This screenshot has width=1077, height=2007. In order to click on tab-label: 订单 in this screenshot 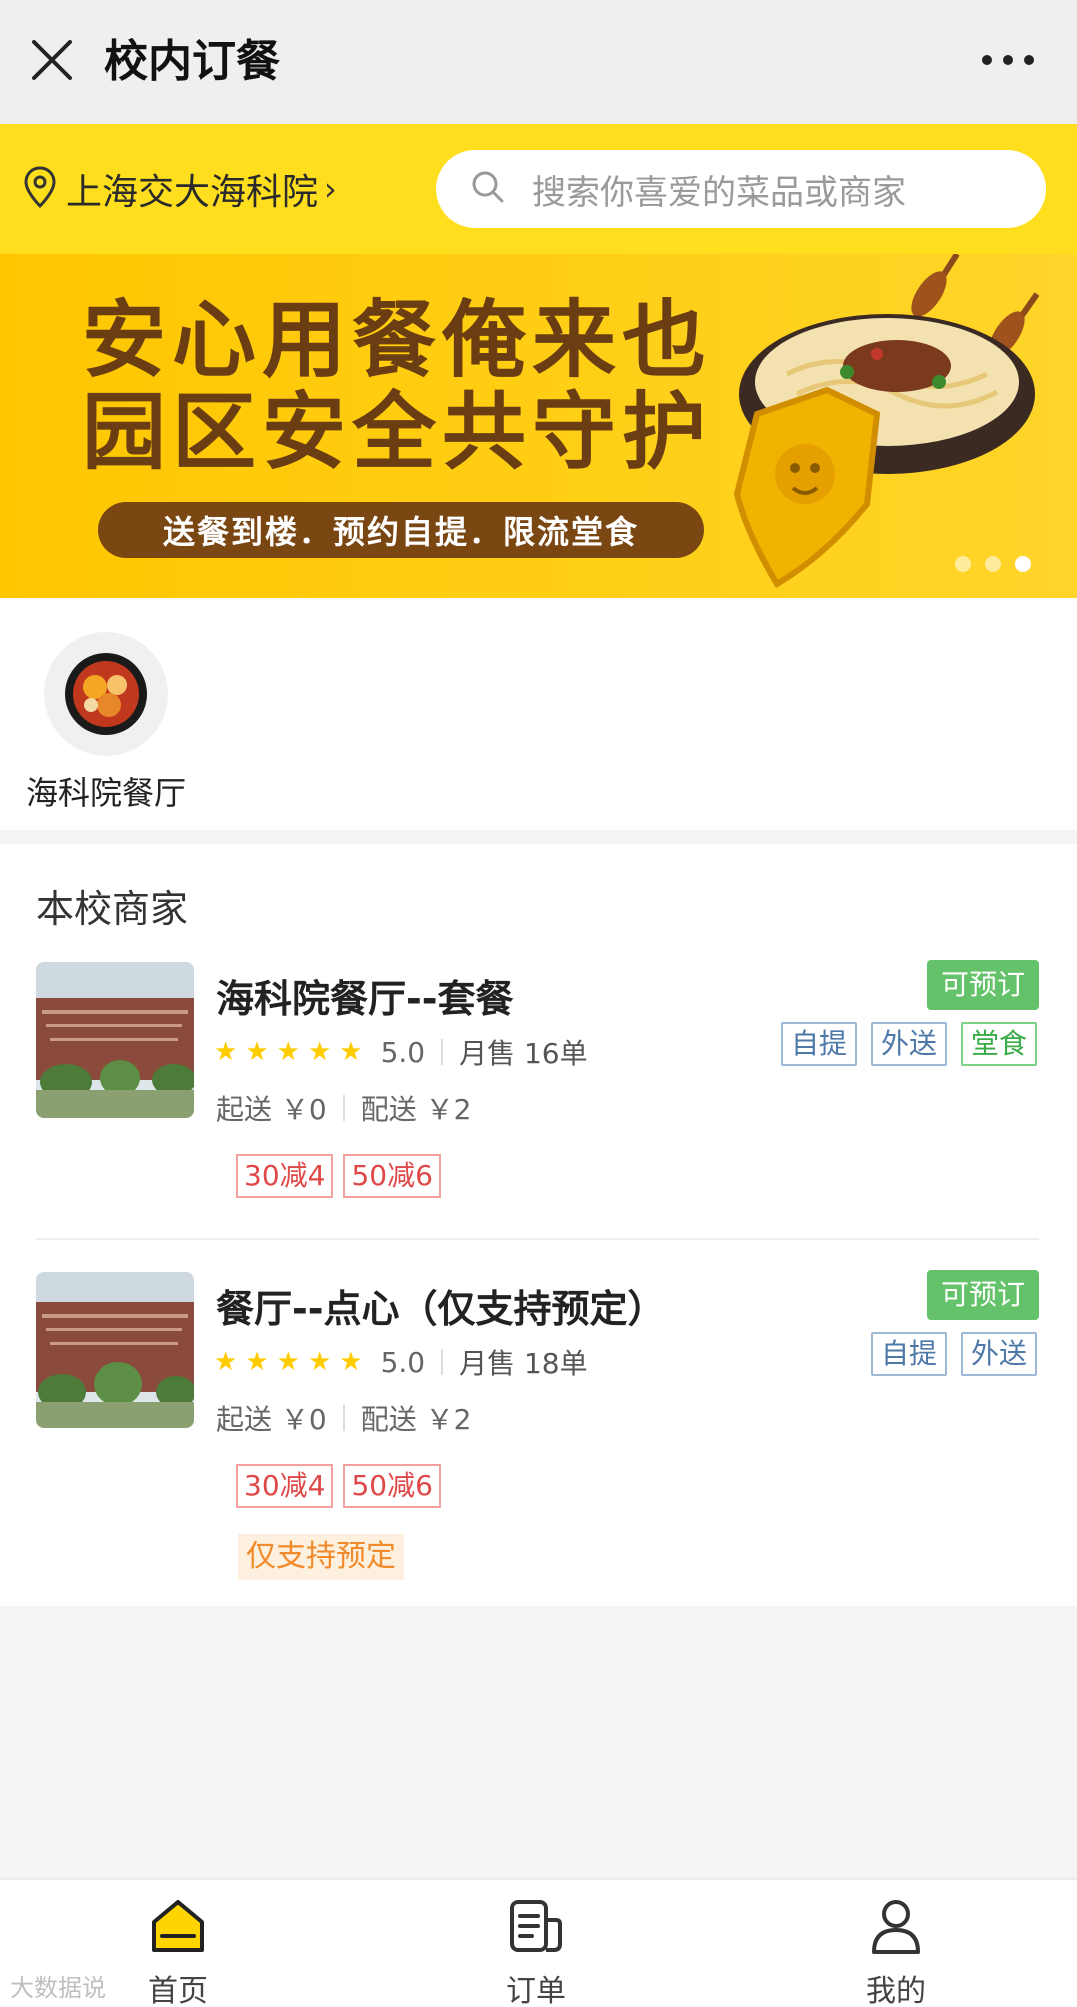, I will do `click(536, 1990)`.